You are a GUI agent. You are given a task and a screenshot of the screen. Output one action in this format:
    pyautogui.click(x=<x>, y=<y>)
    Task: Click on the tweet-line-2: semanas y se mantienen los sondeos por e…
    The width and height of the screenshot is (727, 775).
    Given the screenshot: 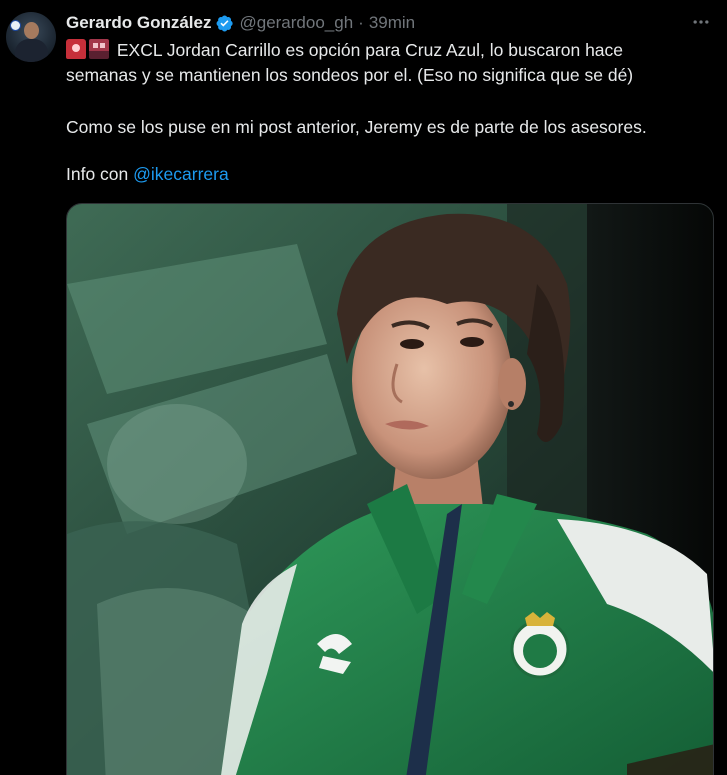 What is the action you would take?
    pyautogui.click(x=350, y=75)
    